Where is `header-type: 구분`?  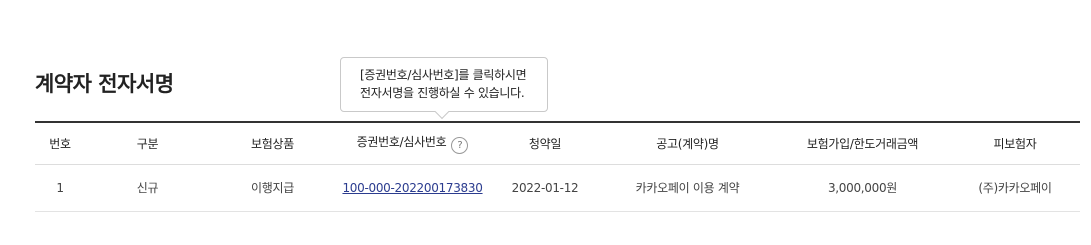 header-type: 구분 is located at coordinates (147, 143).